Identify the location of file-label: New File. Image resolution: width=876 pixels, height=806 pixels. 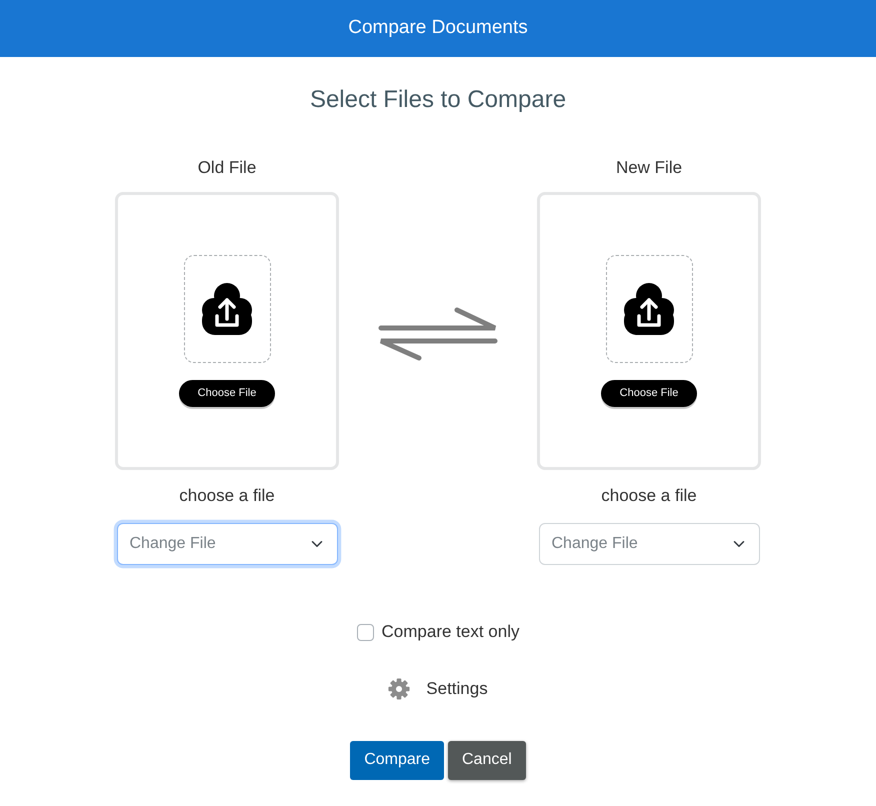
(649, 168).